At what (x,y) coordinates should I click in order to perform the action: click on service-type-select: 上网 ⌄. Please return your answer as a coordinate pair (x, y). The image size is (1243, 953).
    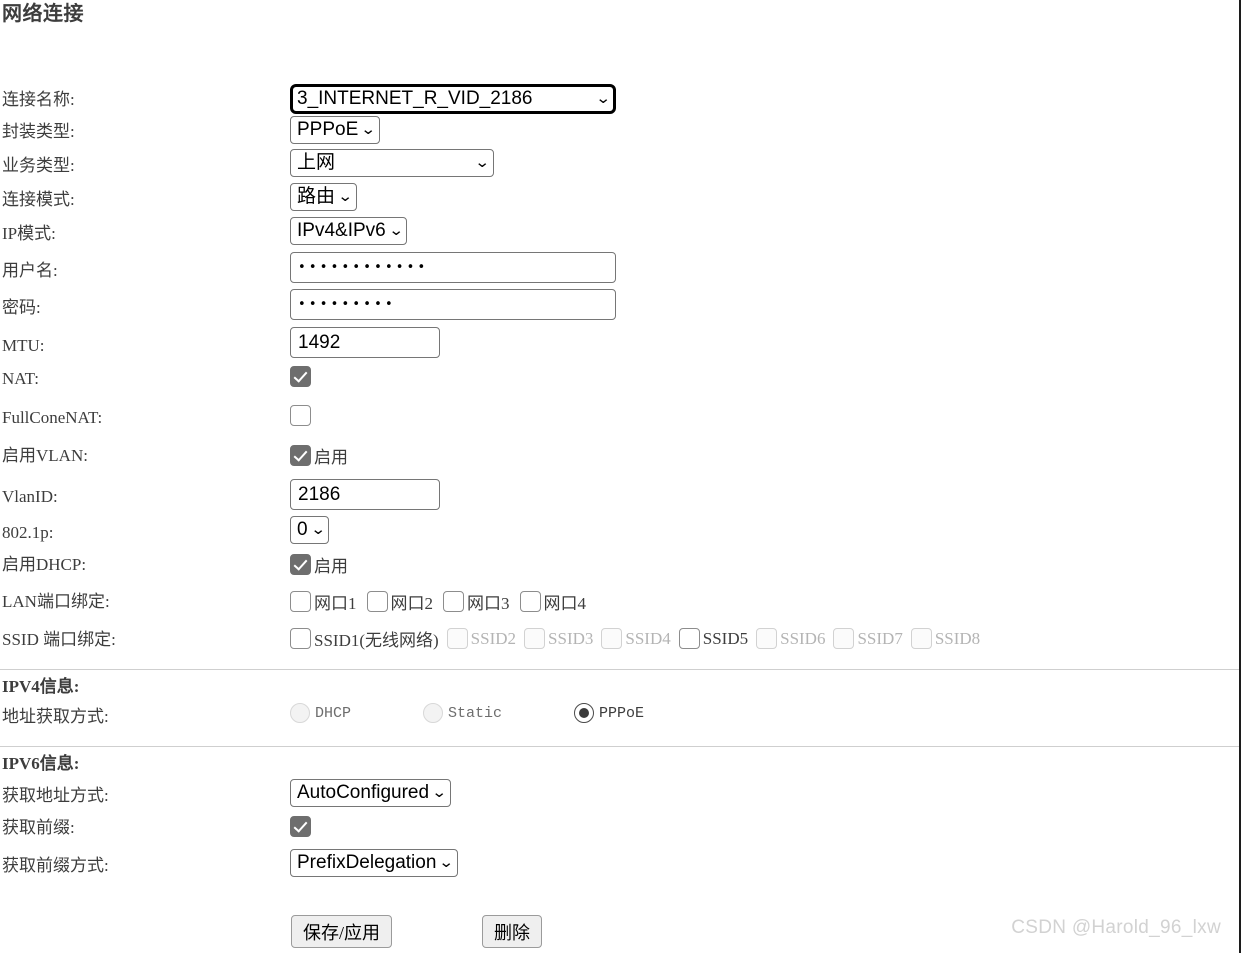
    Looking at the image, I should click on (392, 163).